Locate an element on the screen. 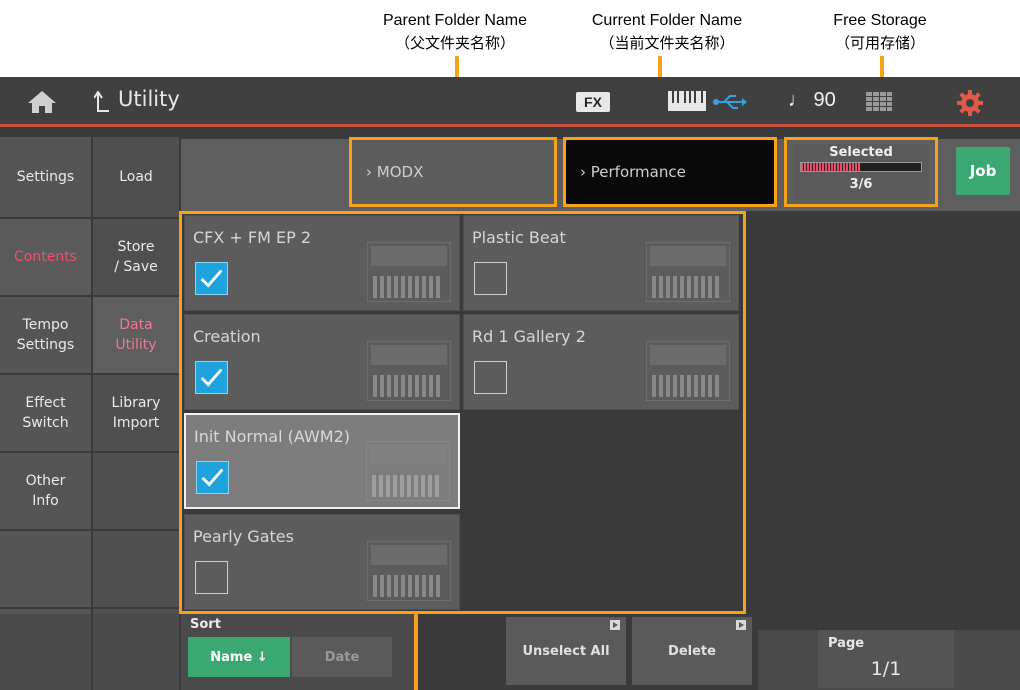 The width and height of the screenshot is (1020, 690). subtab-data-utility: Data Utility is located at coordinates (136, 335).